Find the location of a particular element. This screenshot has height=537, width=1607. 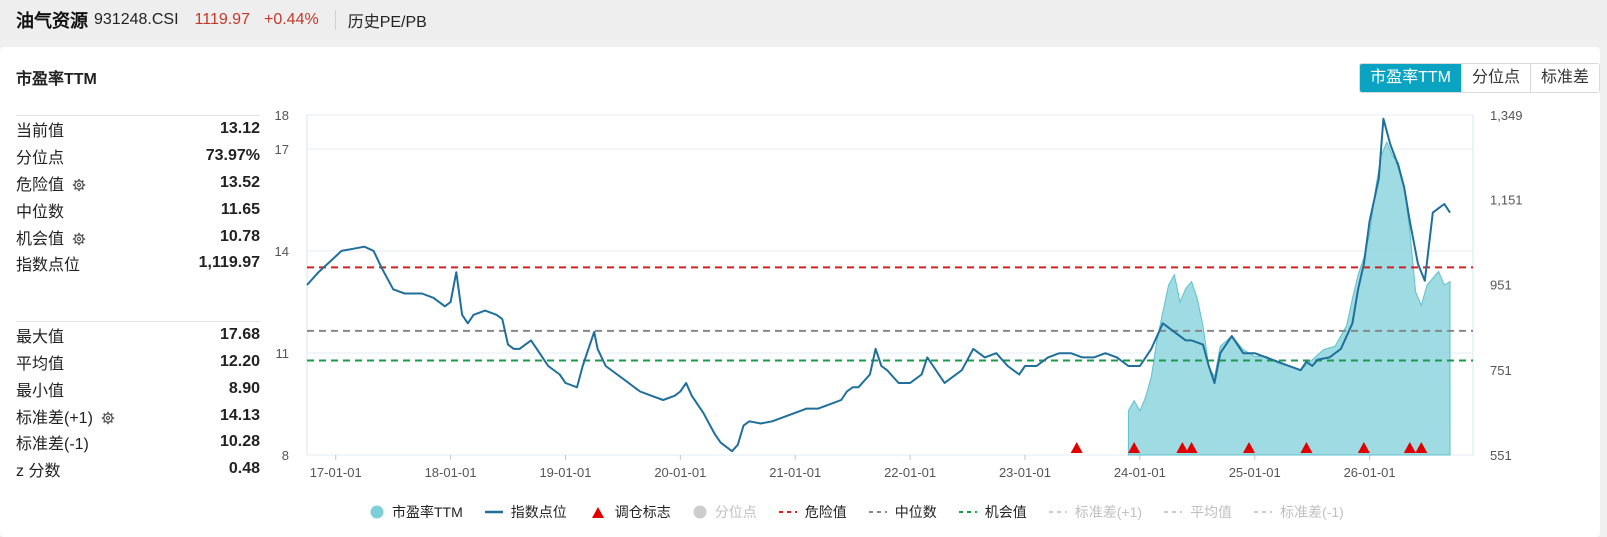

legend-label: 分位点 is located at coordinates (735, 512).